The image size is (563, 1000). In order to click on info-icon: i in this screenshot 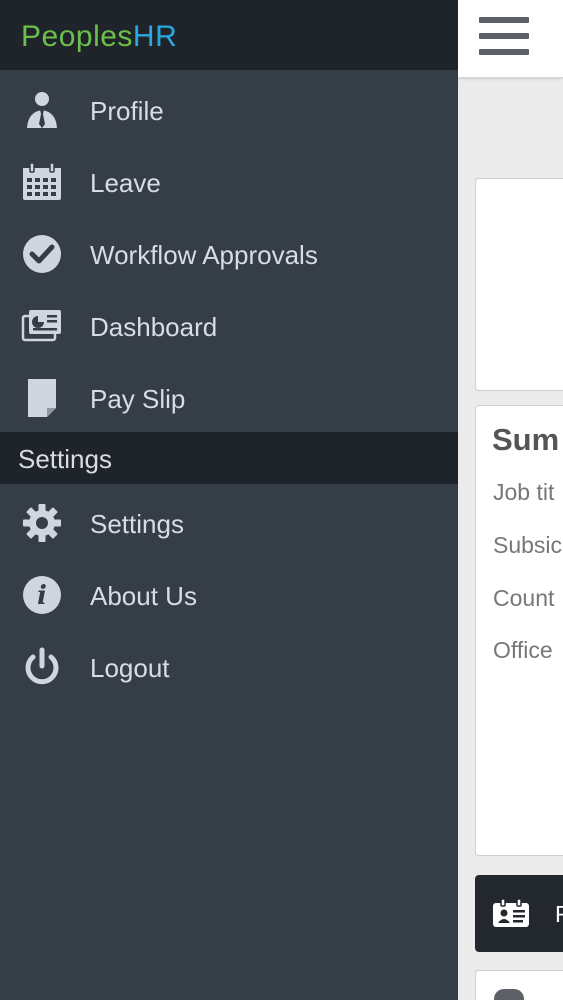, I will do `click(42, 595)`.